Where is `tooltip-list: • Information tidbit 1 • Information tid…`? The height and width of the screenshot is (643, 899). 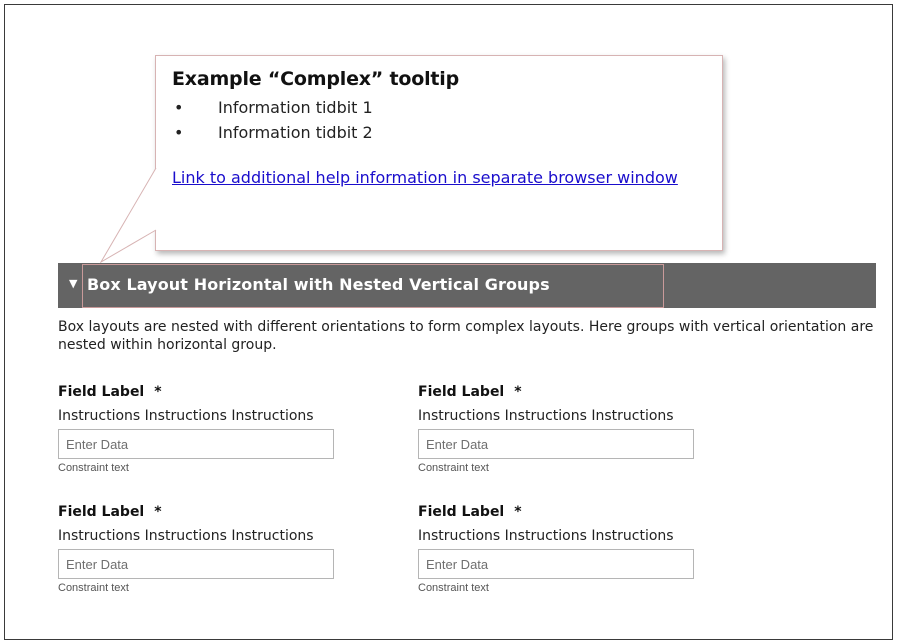 tooltip-list: • Information tidbit 1 • Information tid… is located at coordinates (439, 120).